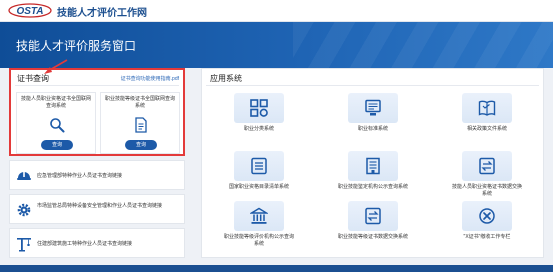 The width and height of the screenshot is (553, 272). Describe the element at coordinates (24, 176) in the screenshot. I see `worker-helmet-icon` at that location.